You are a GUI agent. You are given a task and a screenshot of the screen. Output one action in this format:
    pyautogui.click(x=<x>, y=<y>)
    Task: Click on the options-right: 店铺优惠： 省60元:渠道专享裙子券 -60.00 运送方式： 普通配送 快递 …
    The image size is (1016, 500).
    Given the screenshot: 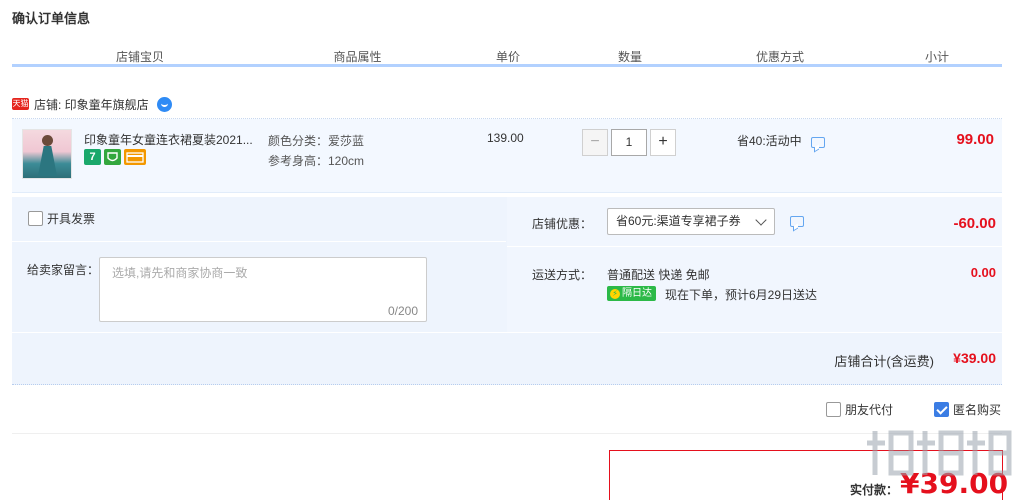 What is the action you would take?
    pyautogui.click(x=754, y=264)
    